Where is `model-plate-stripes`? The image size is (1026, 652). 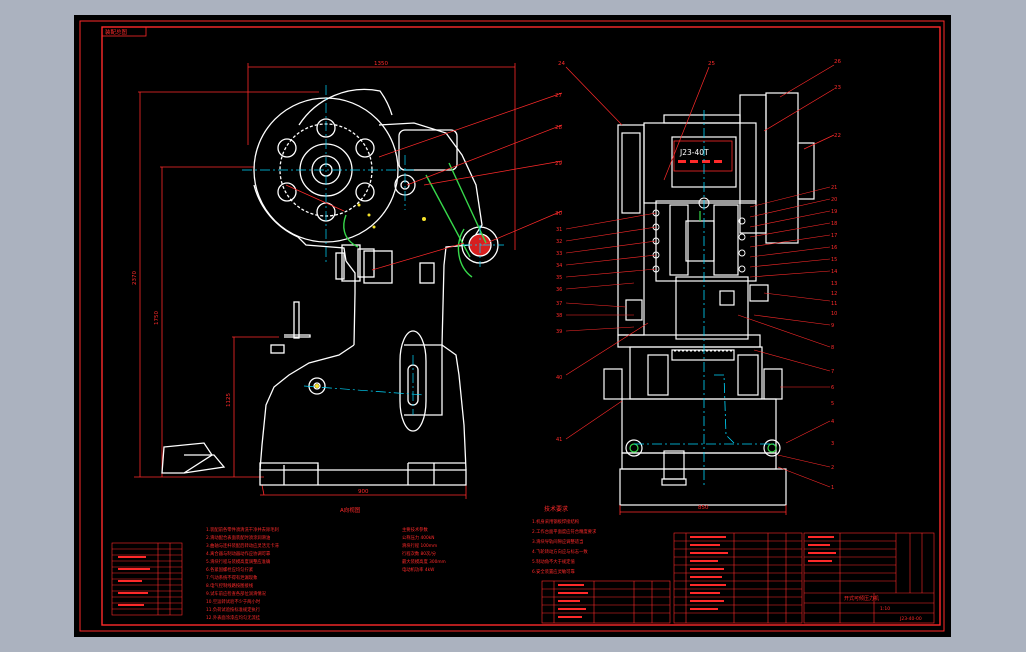 model-plate-stripes is located at coordinates (700, 161).